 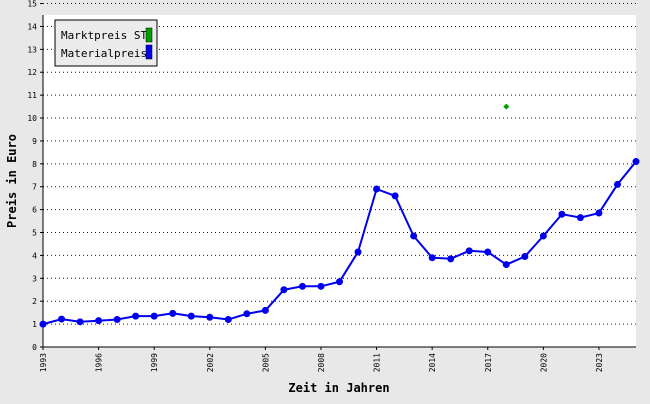 I want to click on x-tick-label-2023: 2023, so click(x=599, y=362).